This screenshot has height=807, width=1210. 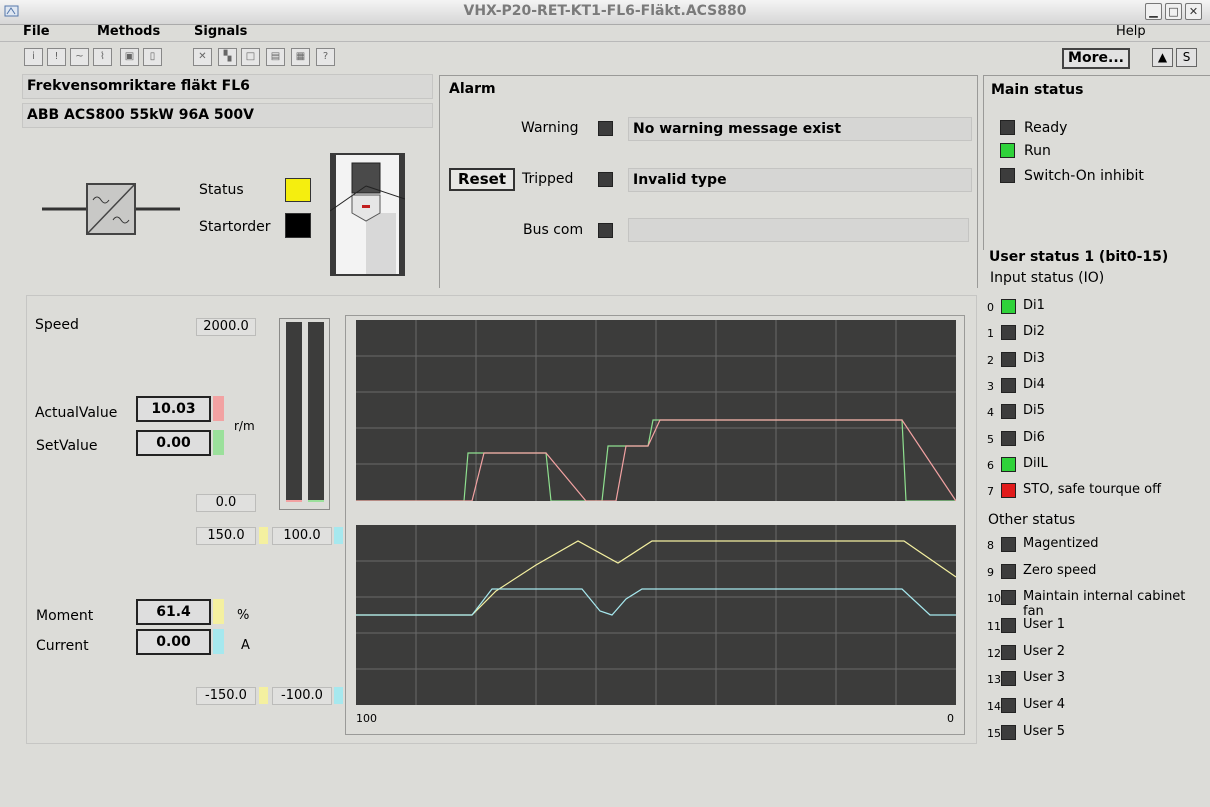 I want to click on user-status-index: 3, so click(x=990, y=386).